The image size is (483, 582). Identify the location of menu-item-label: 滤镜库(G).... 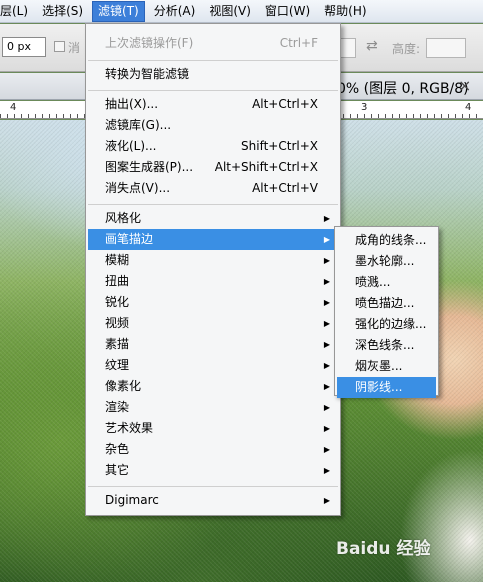
(138, 125).